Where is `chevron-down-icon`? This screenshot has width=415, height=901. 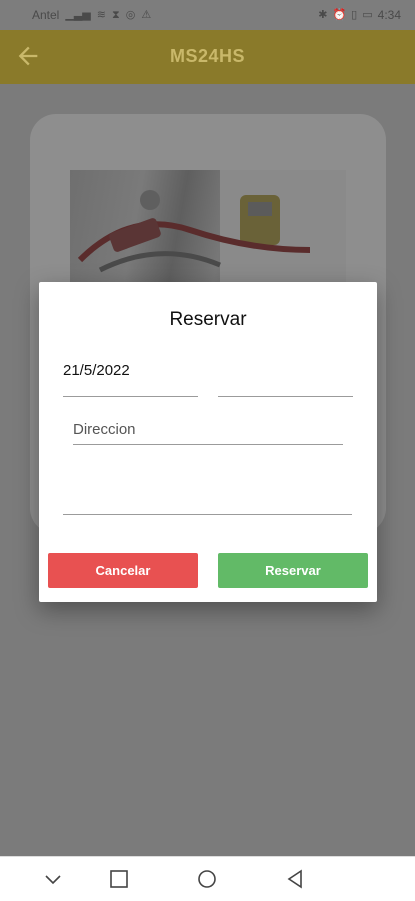
chevron-down-icon is located at coordinates (53, 879).